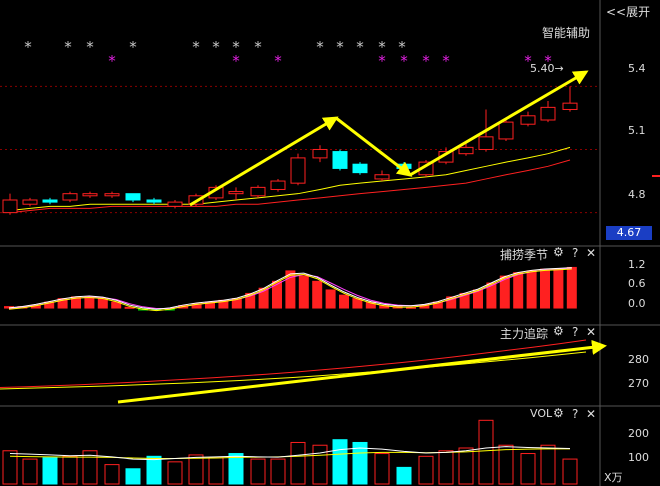  What do you see at coordinates (629, 233) in the screenshot?
I see `current-price-box: 4.67` at bounding box center [629, 233].